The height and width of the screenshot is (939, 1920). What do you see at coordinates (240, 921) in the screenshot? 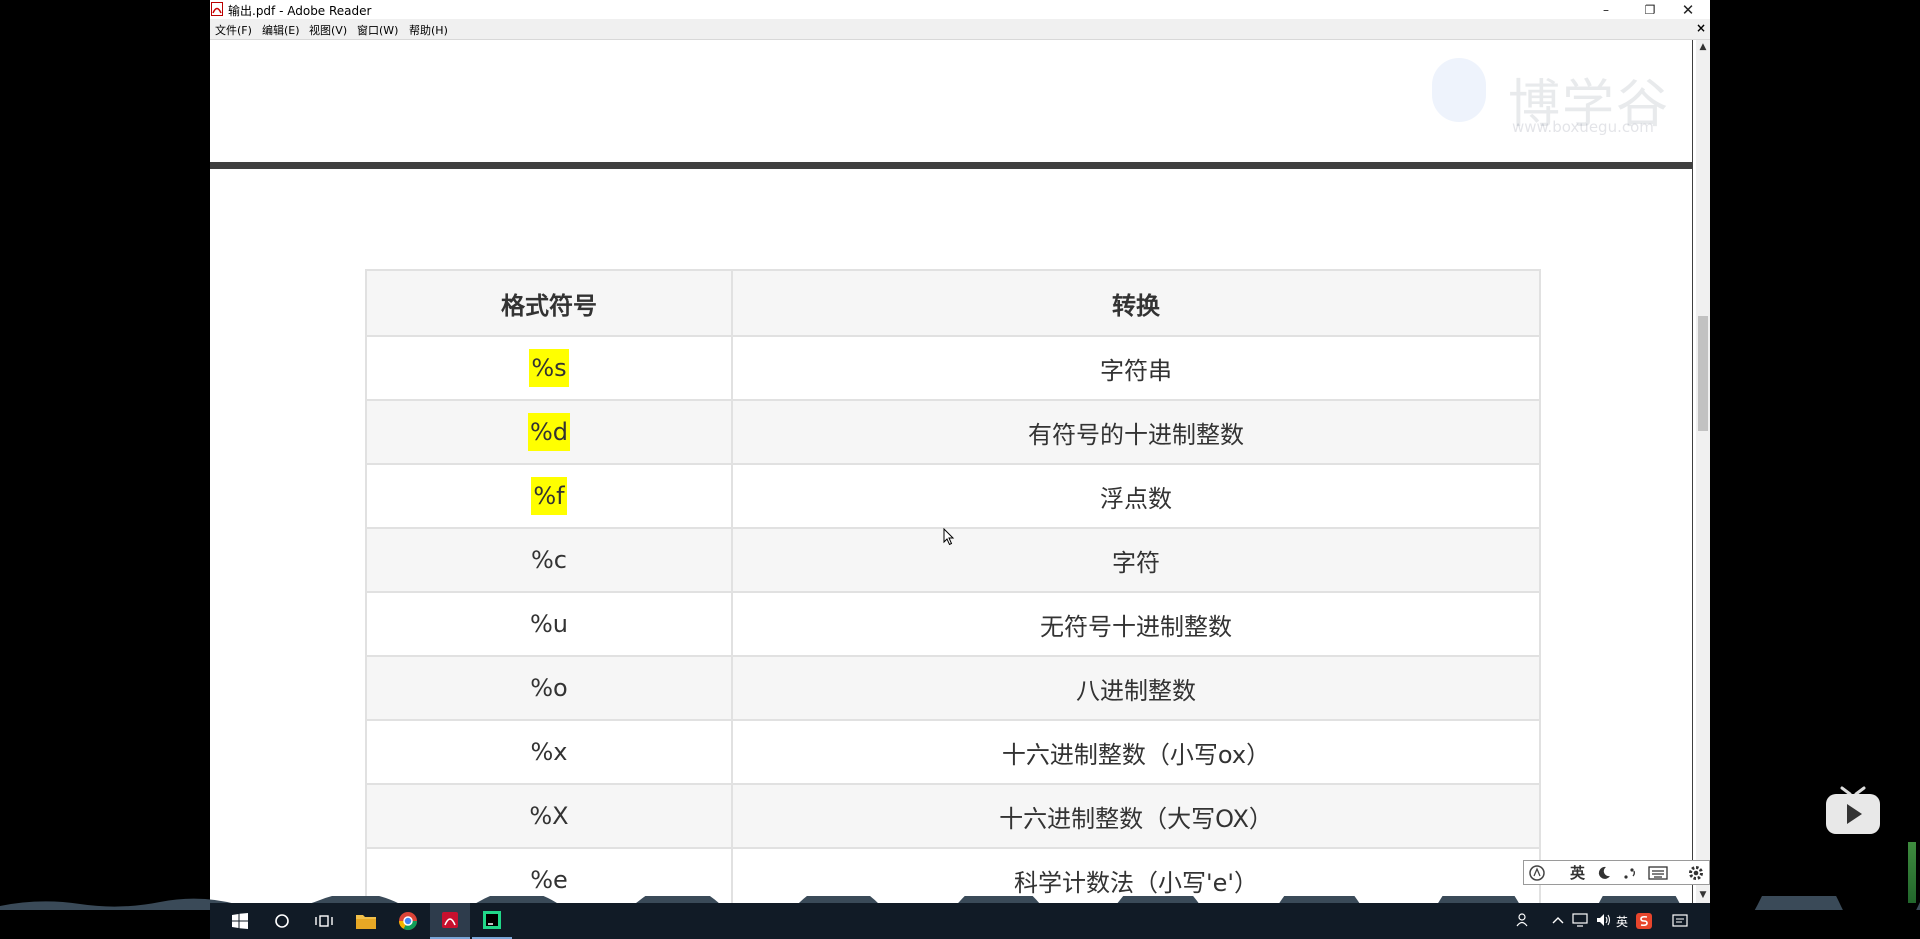
I see `windows-start-icon` at bounding box center [240, 921].